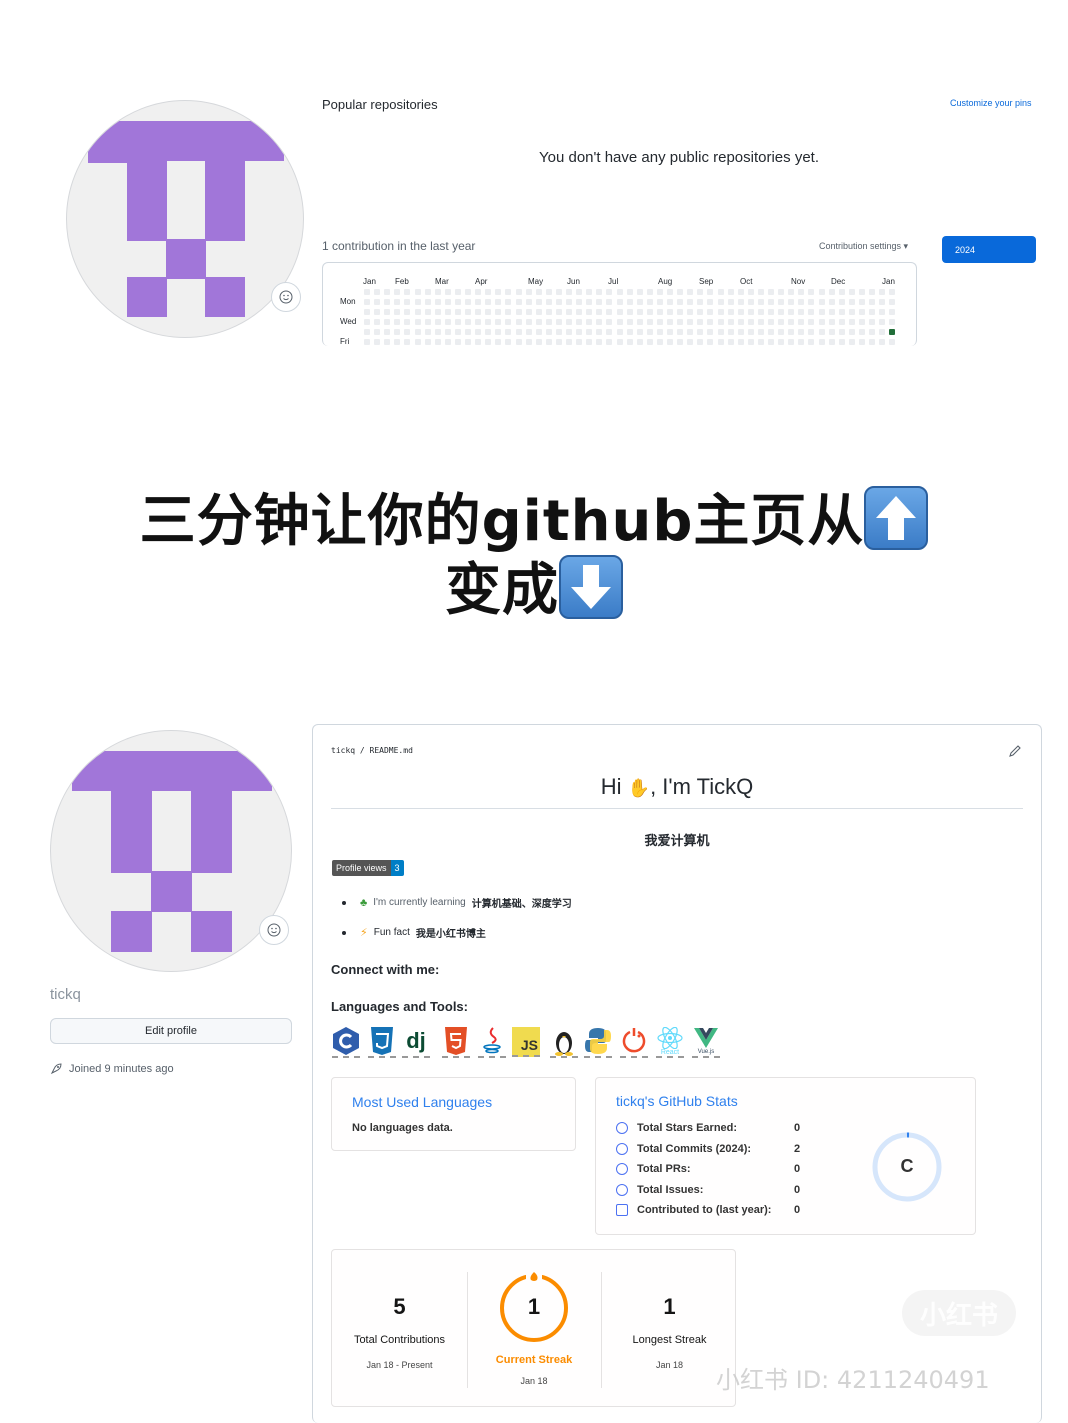 This screenshot has width=1068, height=1423. What do you see at coordinates (989, 249) in the screenshot?
I see `year-2024-button: 2024` at bounding box center [989, 249].